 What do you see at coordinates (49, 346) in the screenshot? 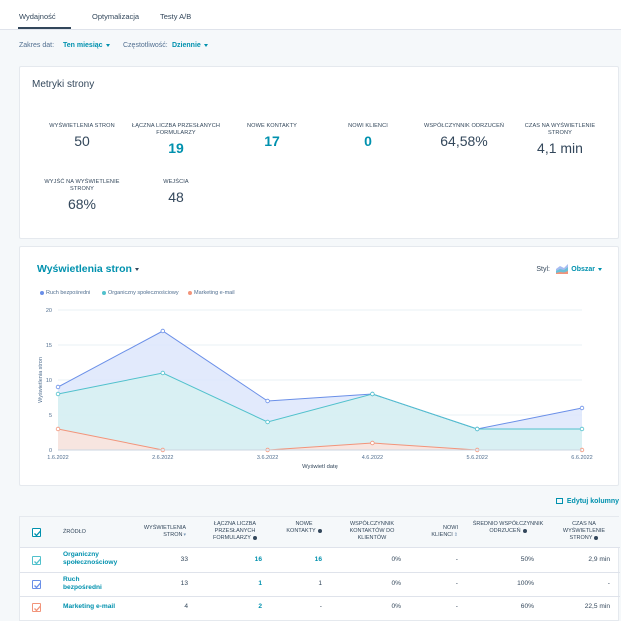
I see `y-tick-label: 15` at bounding box center [49, 346].